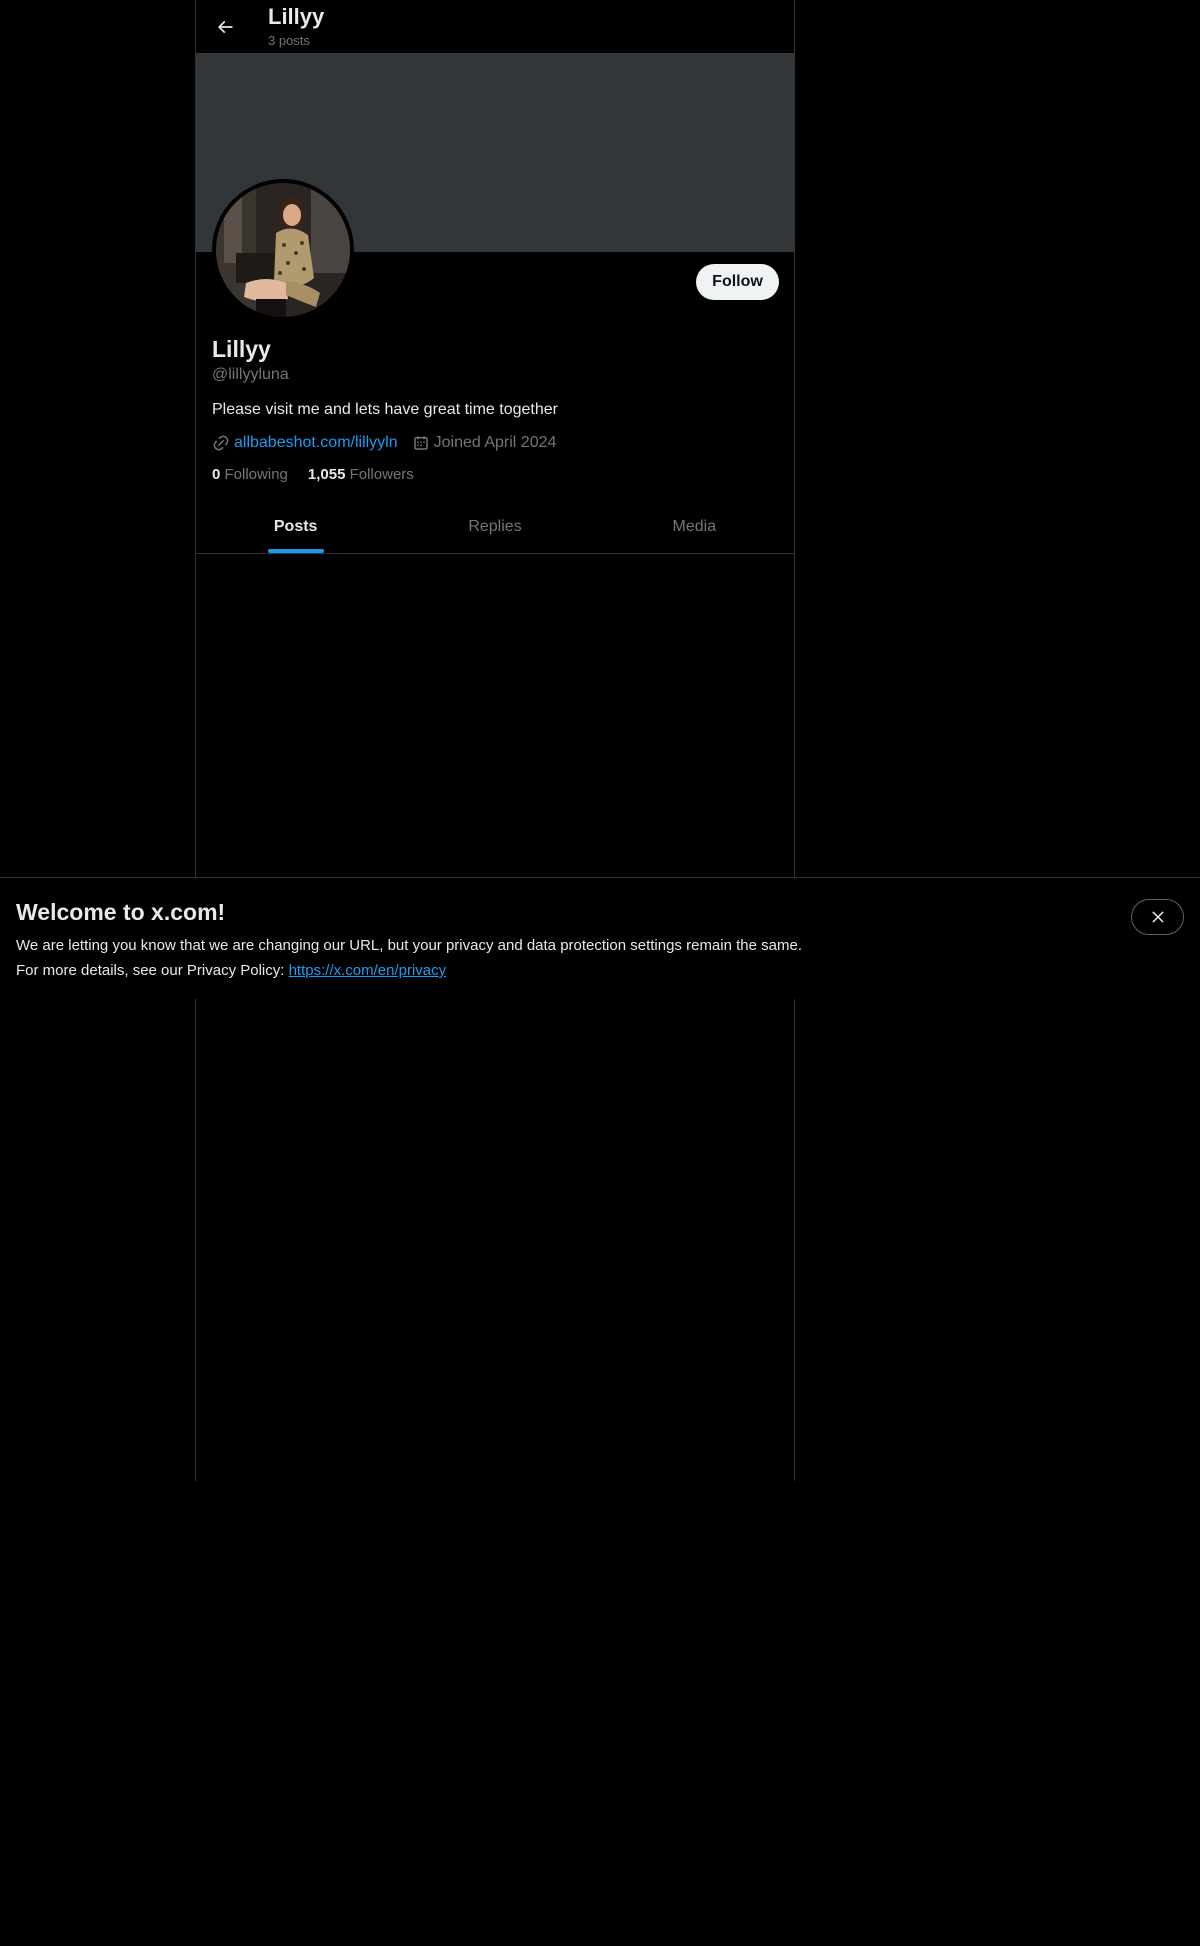 The width and height of the screenshot is (1200, 1946). I want to click on avatar-photo, so click(283, 250).